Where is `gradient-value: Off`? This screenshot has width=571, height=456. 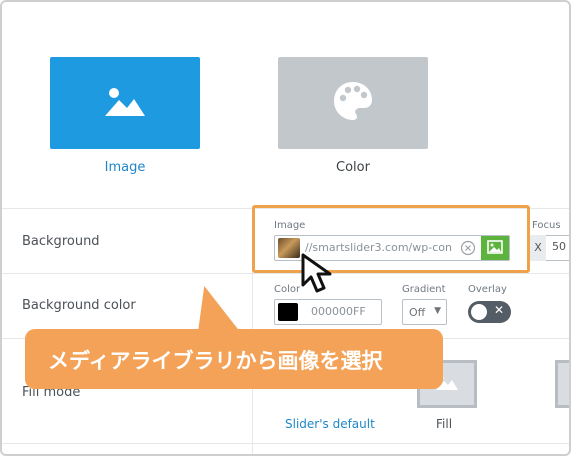 gradient-value: Off is located at coordinates (417, 312).